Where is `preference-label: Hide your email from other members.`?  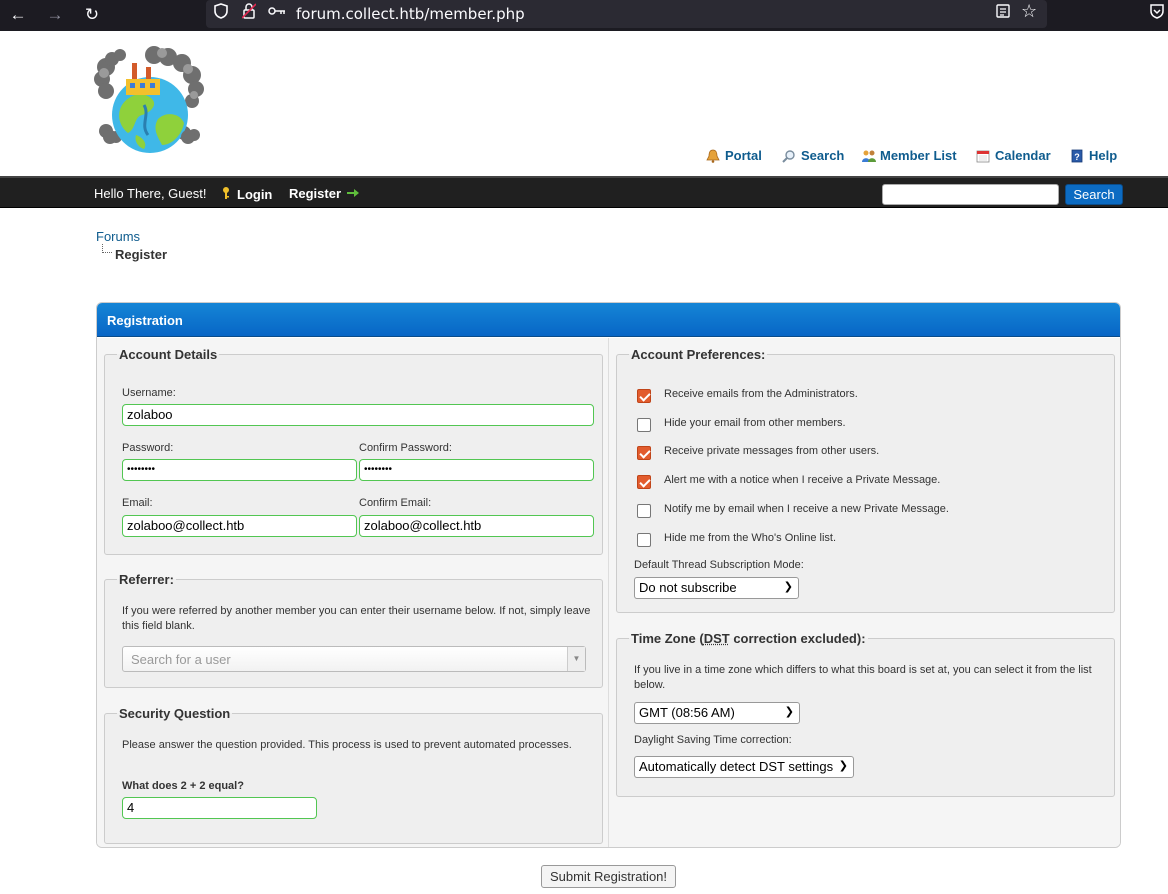
preference-label: Hide your email from other members. is located at coordinates (755, 422).